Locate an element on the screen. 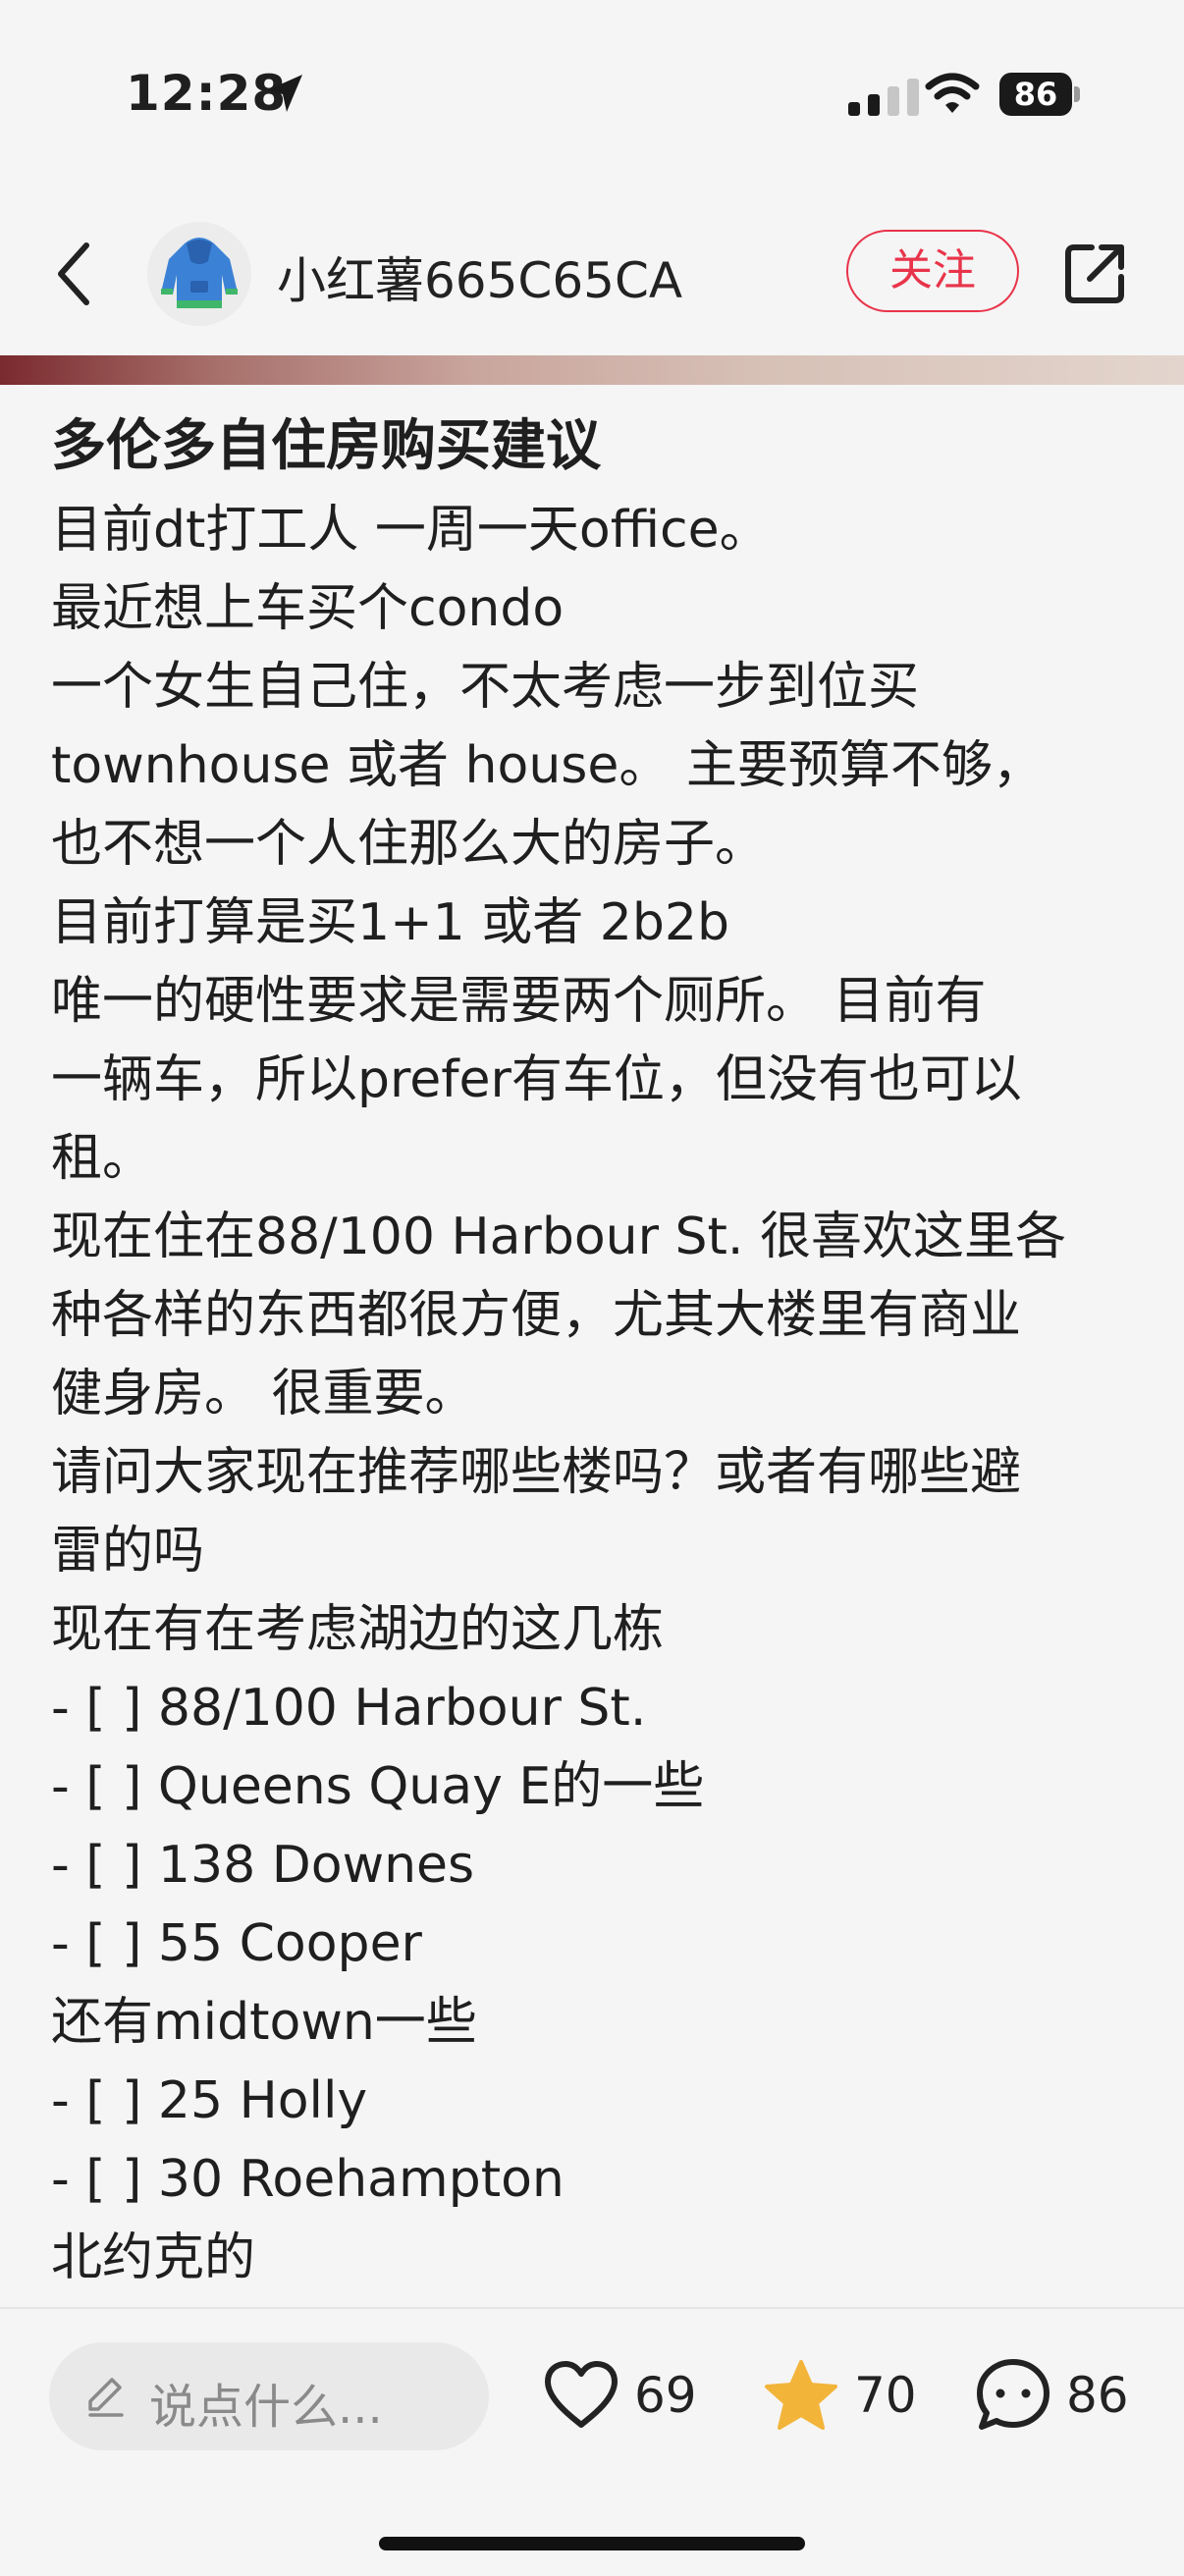 The height and width of the screenshot is (2576, 1184). body-line: 租。 is located at coordinates (103, 1158).